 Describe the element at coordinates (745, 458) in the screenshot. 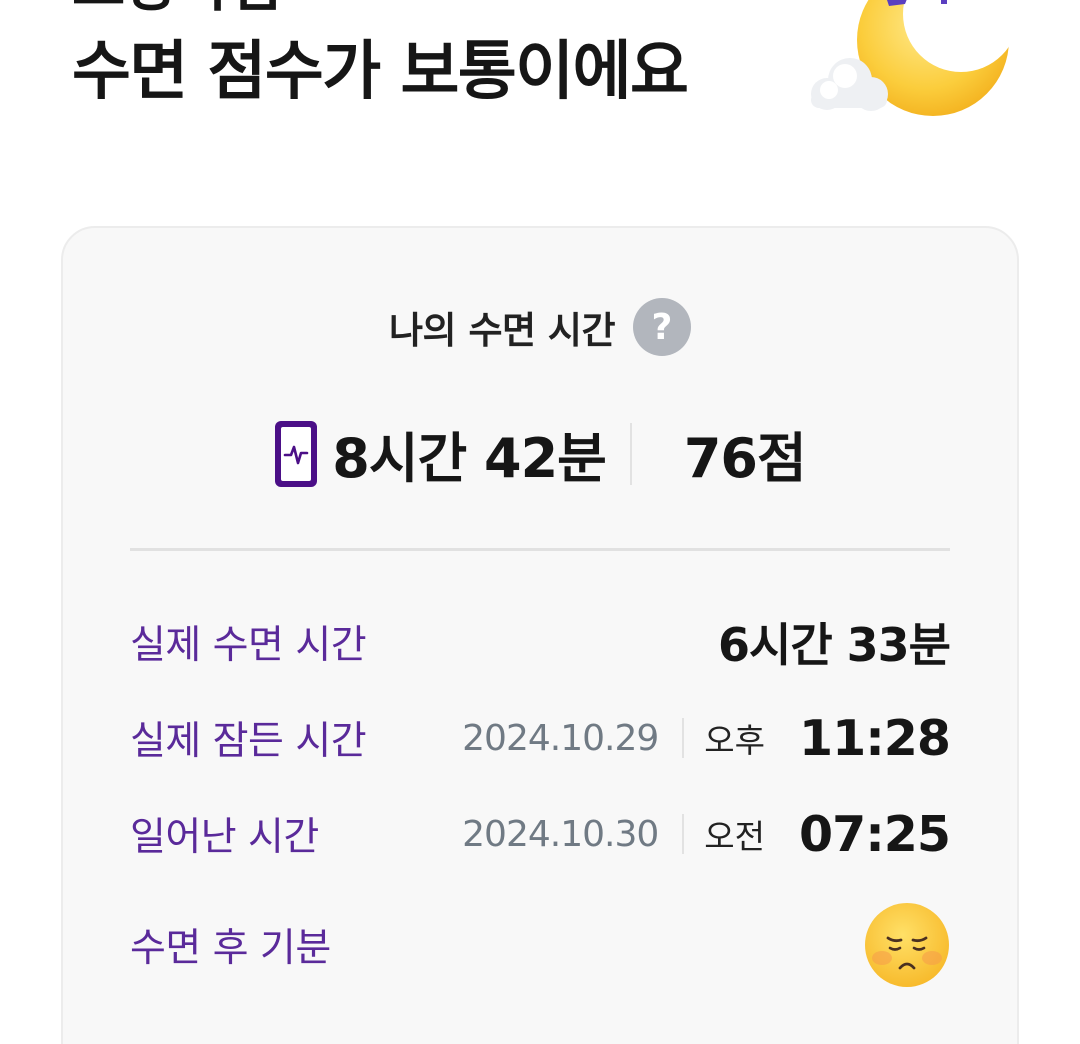

I see `sleep-score: 76점` at that location.